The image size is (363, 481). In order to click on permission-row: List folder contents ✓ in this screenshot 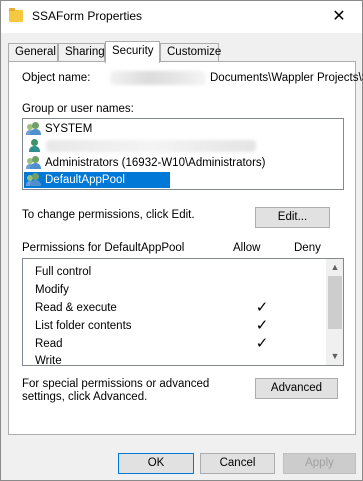, I will do `click(180, 326)`.